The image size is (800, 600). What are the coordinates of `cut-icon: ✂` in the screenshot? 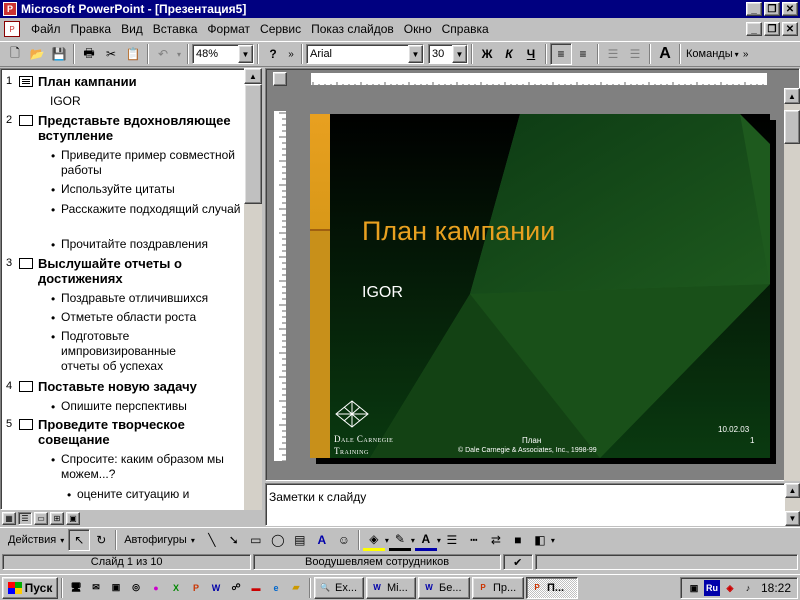 It's located at (111, 54).